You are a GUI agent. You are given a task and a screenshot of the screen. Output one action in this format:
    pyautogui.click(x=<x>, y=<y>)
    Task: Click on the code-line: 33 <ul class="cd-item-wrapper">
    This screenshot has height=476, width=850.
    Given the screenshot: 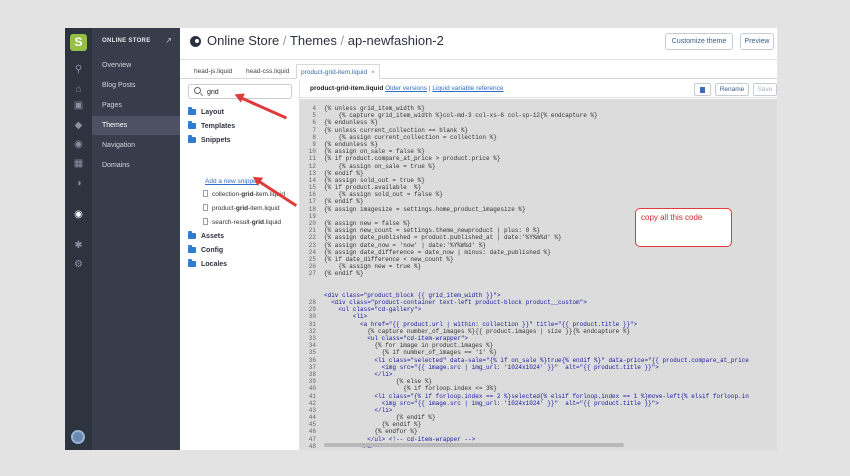 What is the action you would take?
    pyautogui.click(x=538, y=338)
    